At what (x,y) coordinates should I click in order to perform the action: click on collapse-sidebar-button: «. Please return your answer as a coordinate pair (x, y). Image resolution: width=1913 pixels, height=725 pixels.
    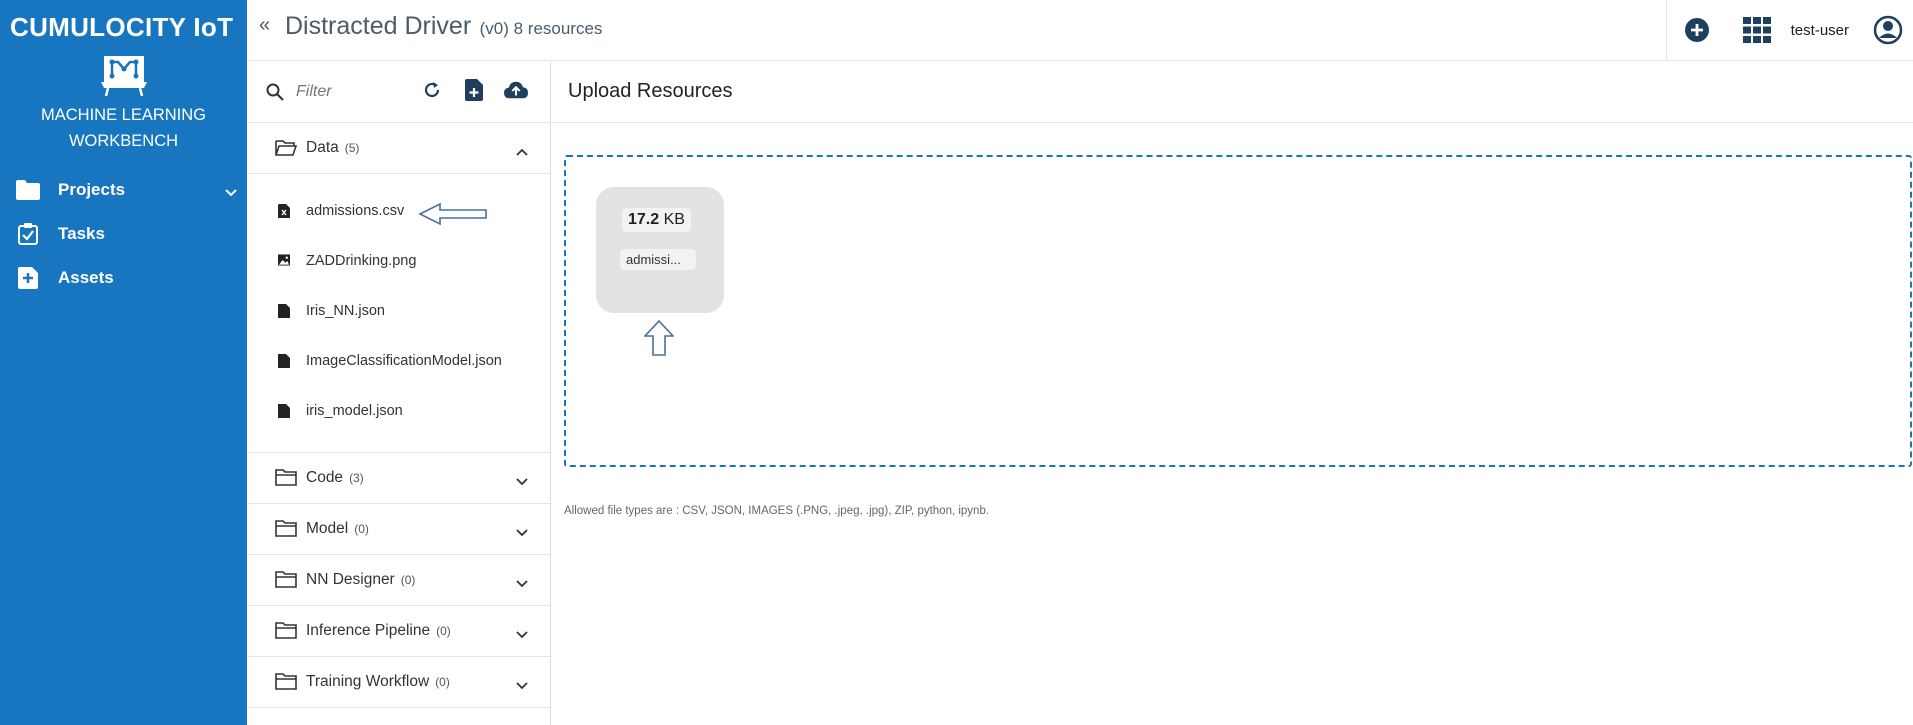
    Looking at the image, I should click on (264, 25).